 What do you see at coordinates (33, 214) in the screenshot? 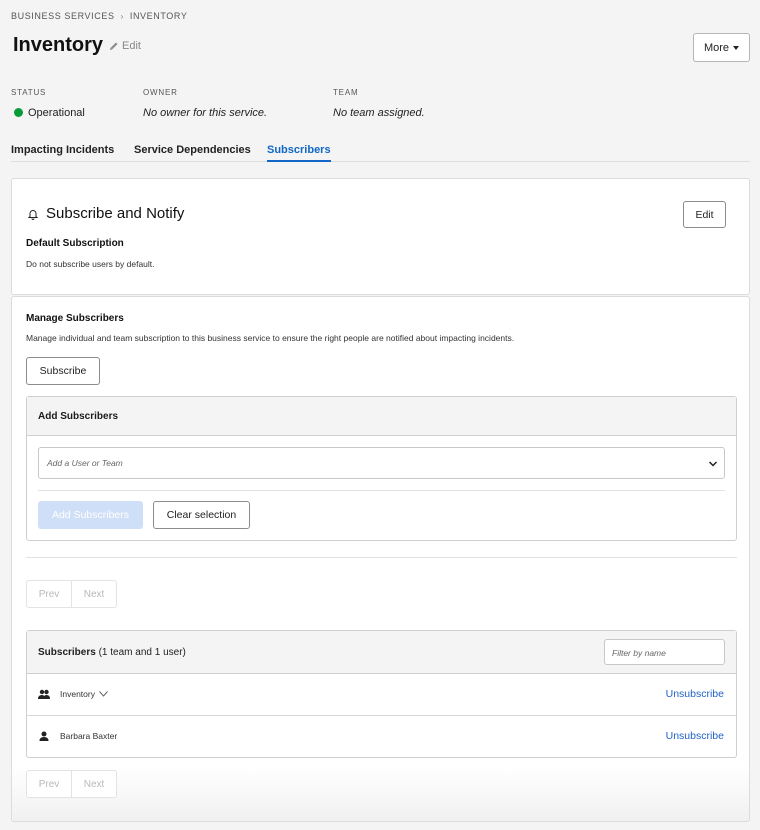
I see `bell-icon` at bounding box center [33, 214].